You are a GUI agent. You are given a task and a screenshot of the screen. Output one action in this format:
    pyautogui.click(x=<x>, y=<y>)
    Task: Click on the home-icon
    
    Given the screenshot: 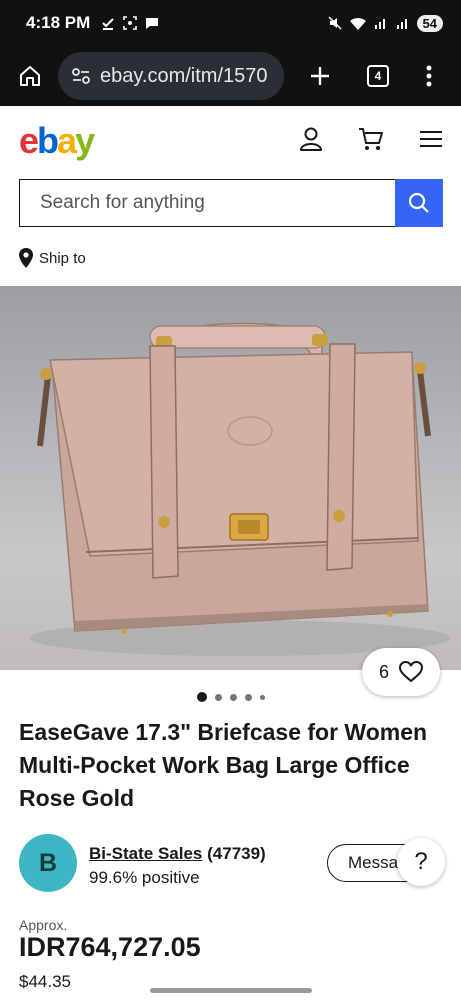 What is the action you would take?
    pyautogui.click(x=30, y=76)
    